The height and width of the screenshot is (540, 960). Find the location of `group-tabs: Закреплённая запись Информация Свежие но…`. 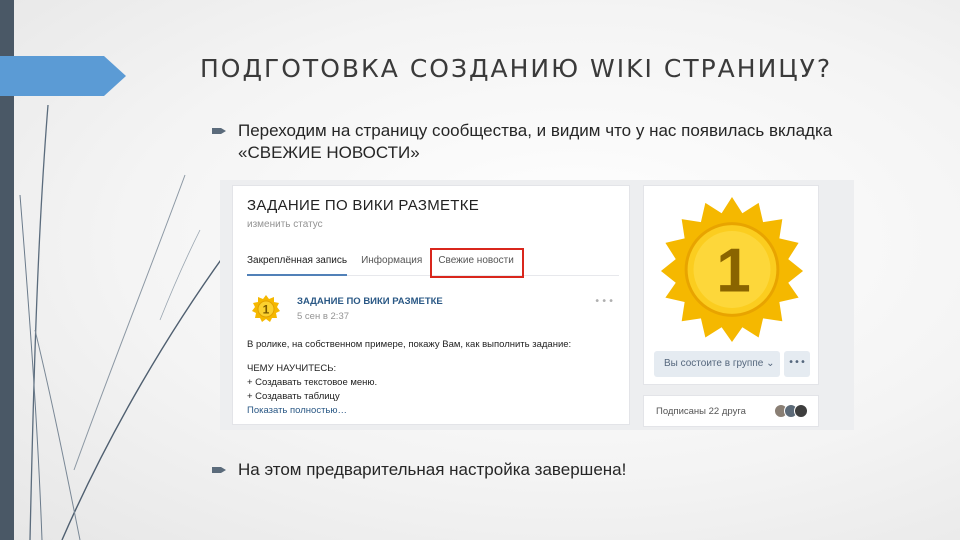

group-tabs: Закреплённая запись Информация Свежие но… is located at coordinates (433, 263).